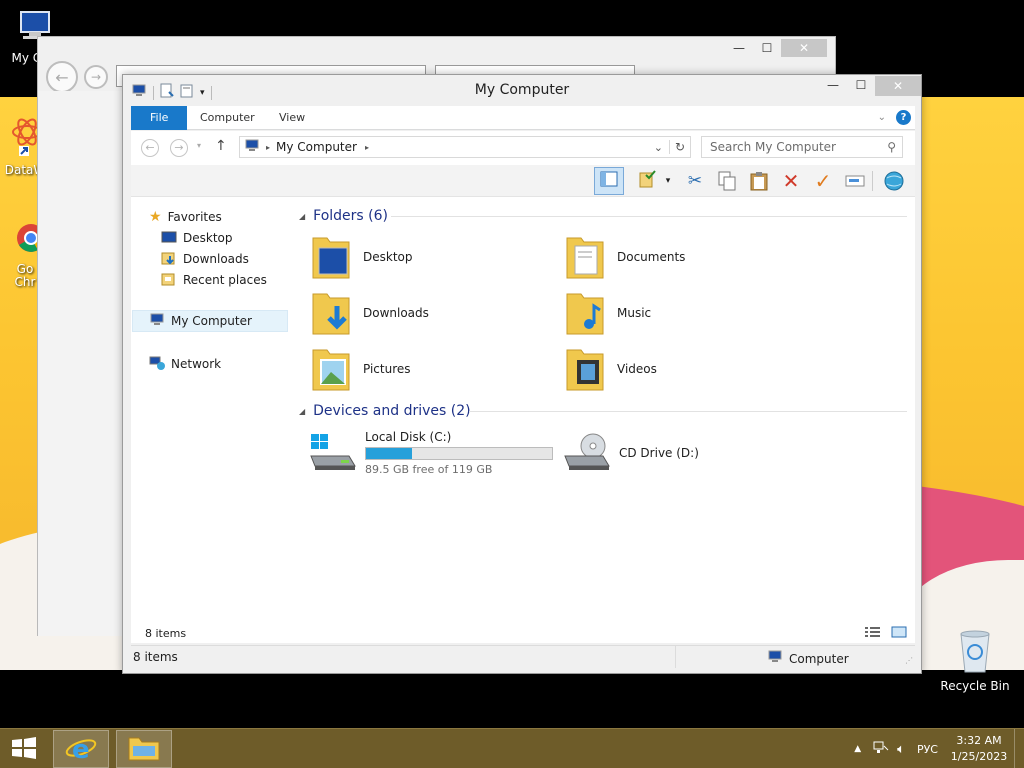 The height and width of the screenshot is (768, 1024). What do you see at coordinates (512, 748) in the screenshot?
I see `taskbar: e ▲ 🔈︎ РУС 3:32 AM 1/25/2023` at bounding box center [512, 748].